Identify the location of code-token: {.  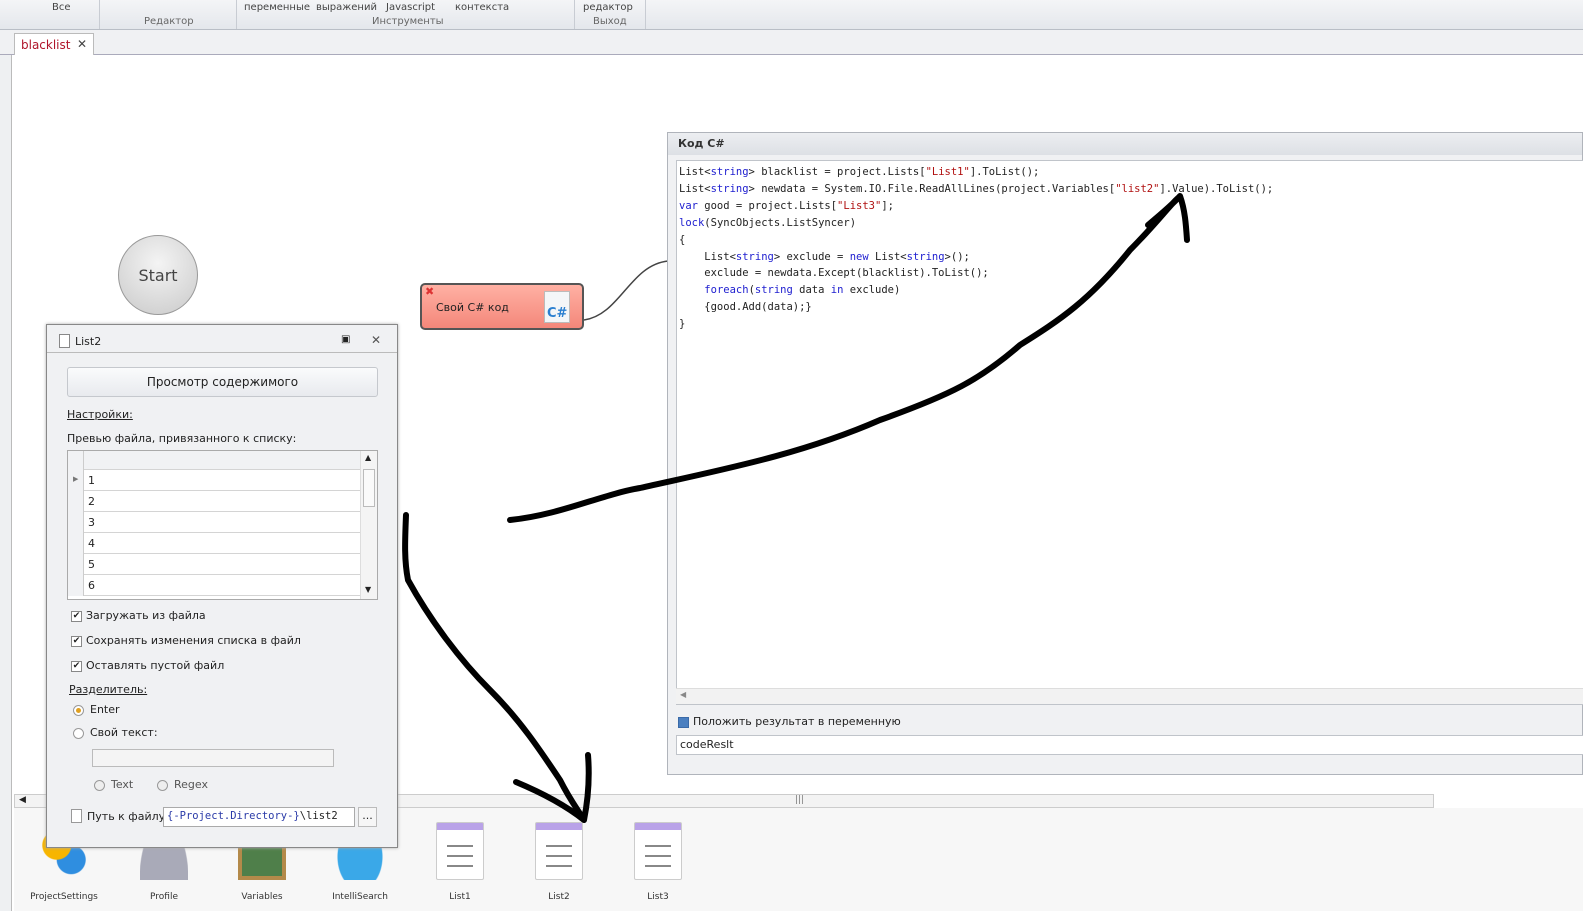
(682, 239).